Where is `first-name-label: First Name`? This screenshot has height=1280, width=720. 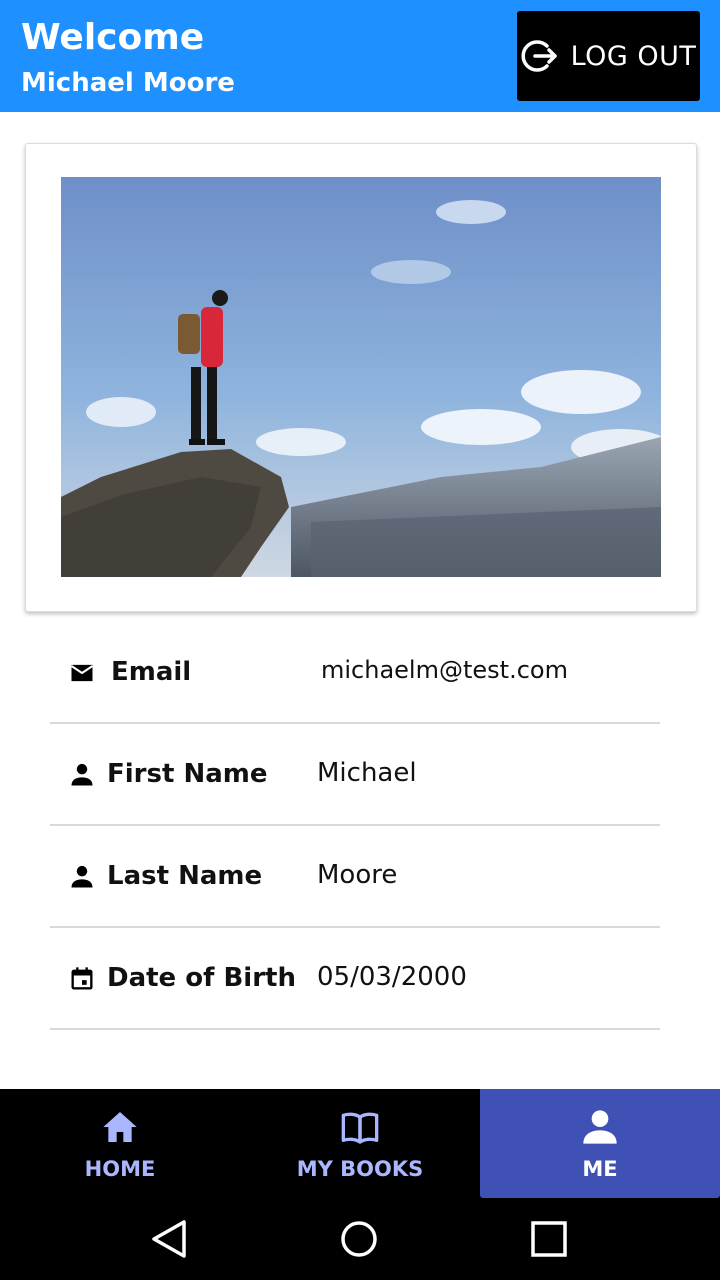
first-name-label: First Name is located at coordinates (187, 774).